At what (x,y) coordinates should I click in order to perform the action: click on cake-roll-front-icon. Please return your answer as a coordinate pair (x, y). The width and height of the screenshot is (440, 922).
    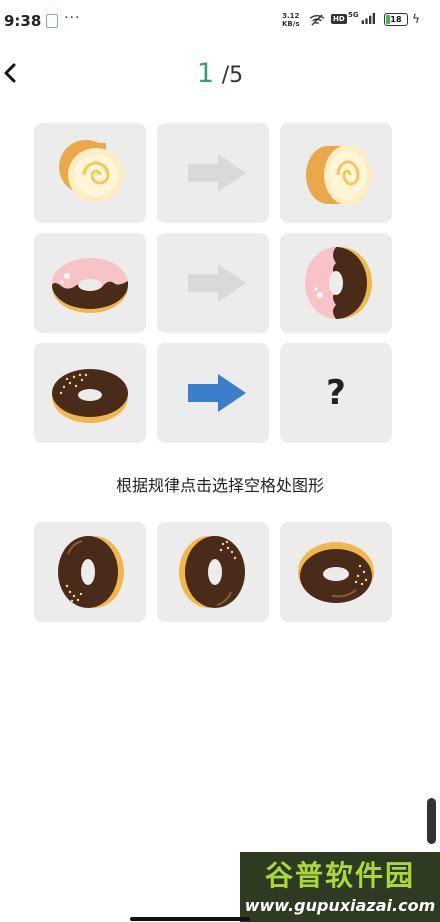
    Looking at the image, I should click on (339, 175).